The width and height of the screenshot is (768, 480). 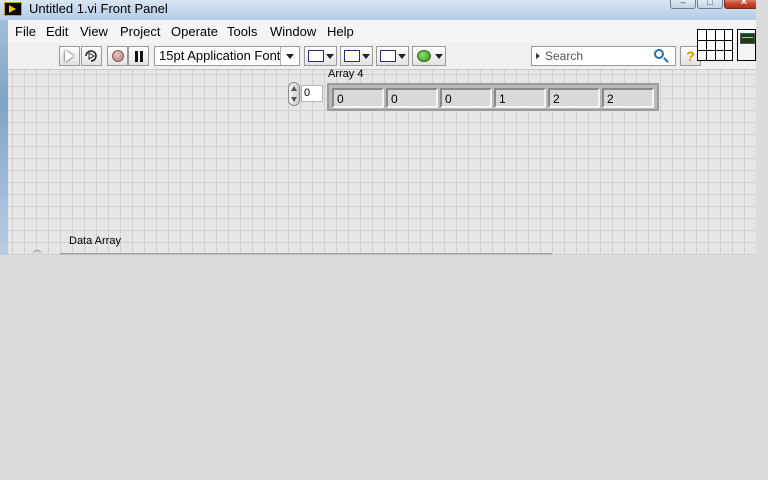 I want to click on array4-indicator: 0 0 0 1 2 2, so click(x=493, y=97).